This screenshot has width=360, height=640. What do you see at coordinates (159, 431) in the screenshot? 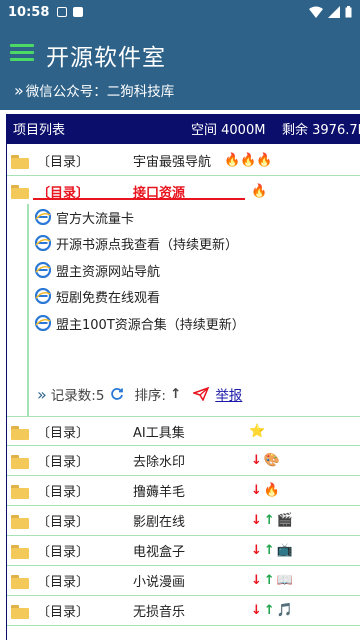
I see `folder-name: AI工具集` at bounding box center [159, 431].